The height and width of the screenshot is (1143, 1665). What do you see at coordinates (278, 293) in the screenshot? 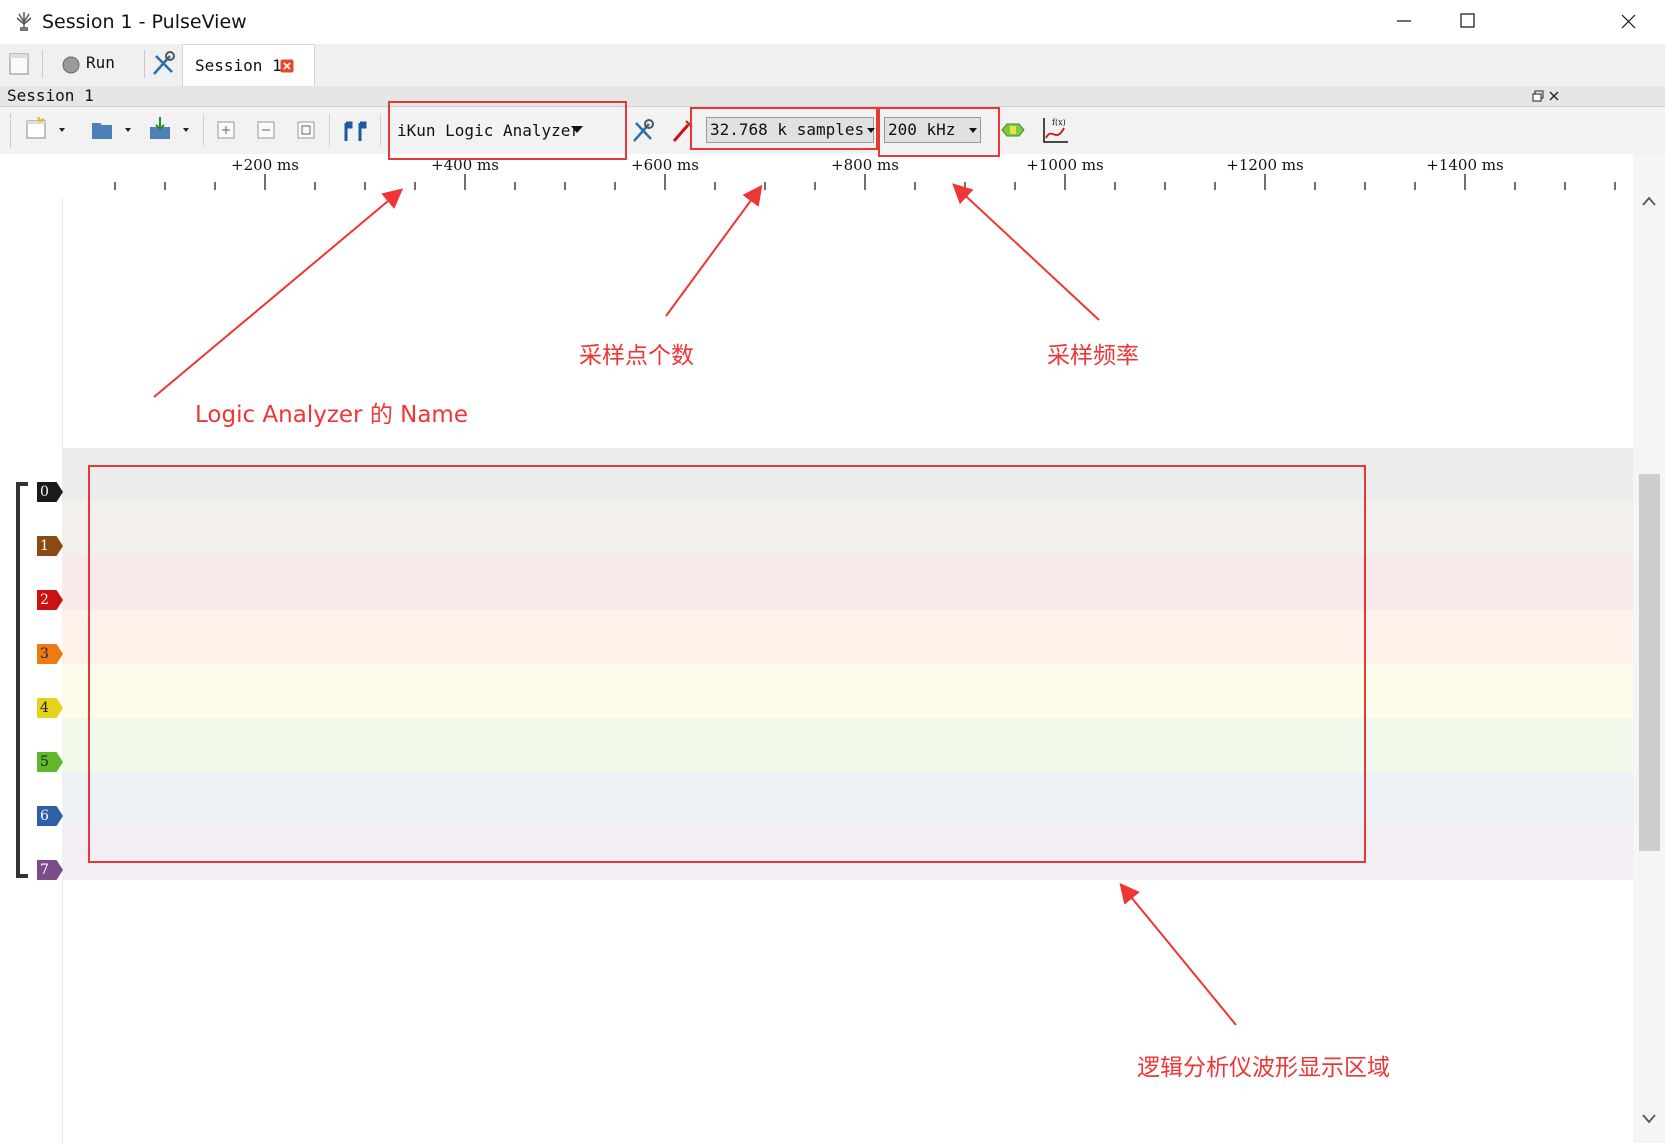
I see `arrow-to-device-name` at bounding box center [278, 293].